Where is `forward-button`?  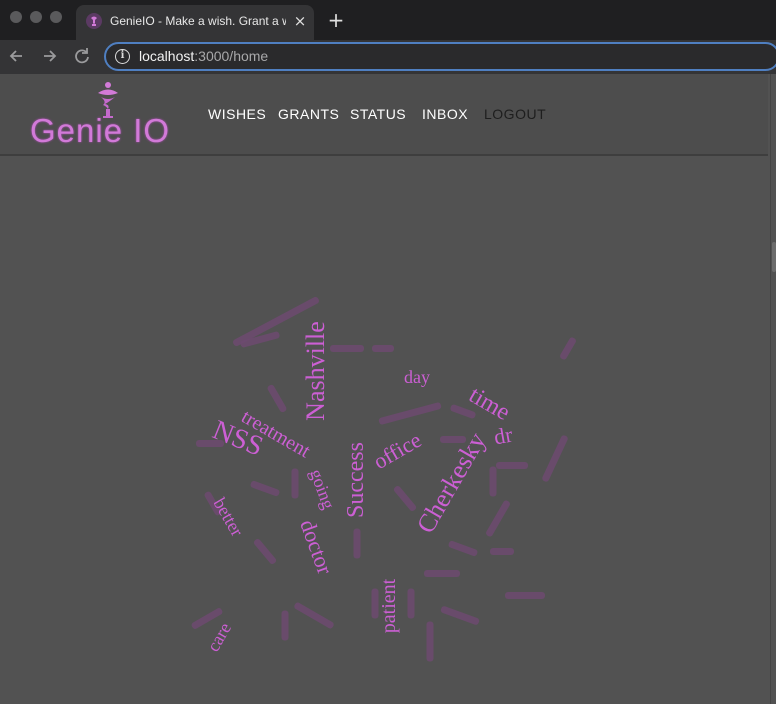
forward-button is located at coordinates (49, 56).